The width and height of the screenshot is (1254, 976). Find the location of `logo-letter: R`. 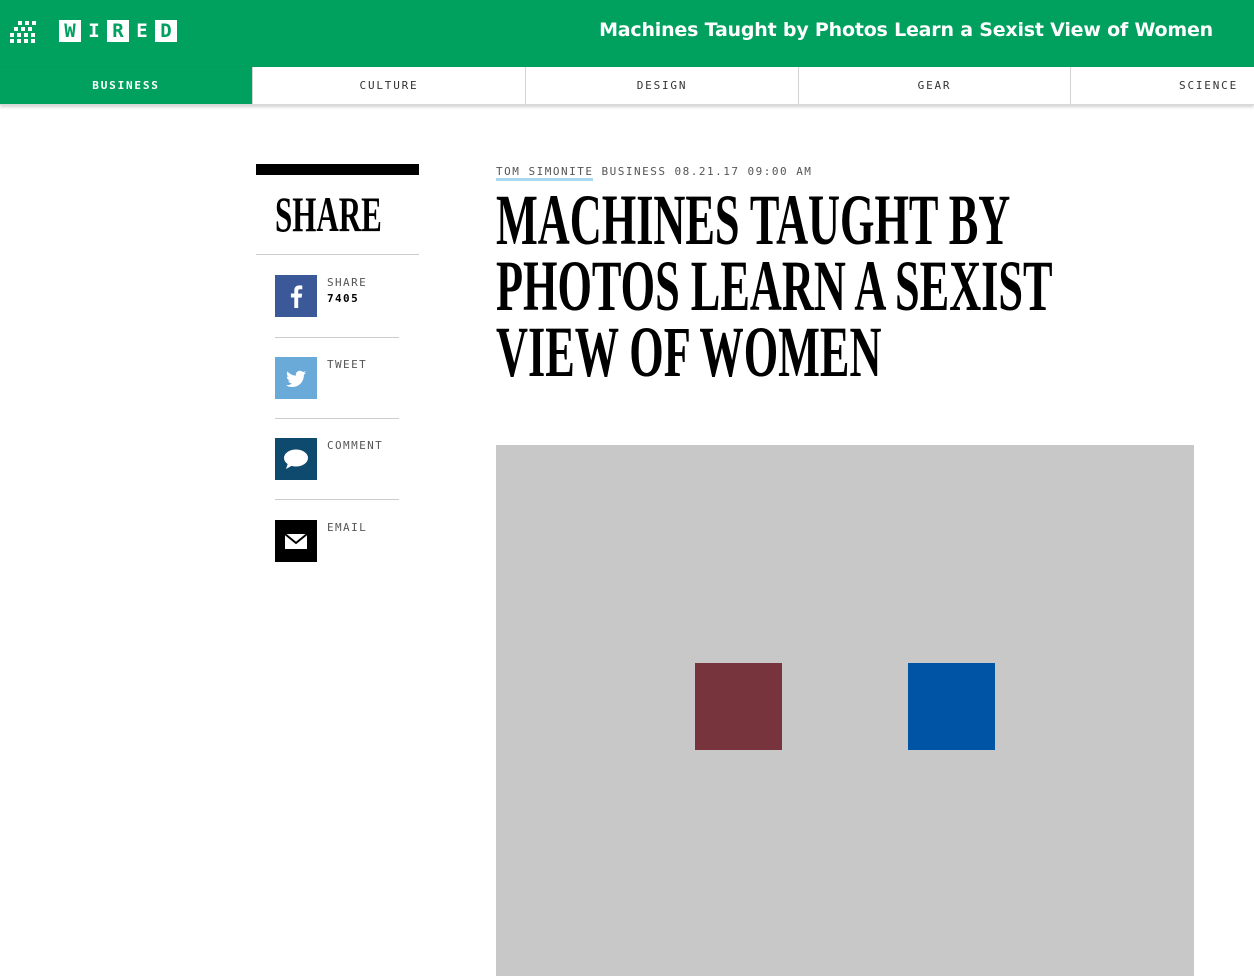

logo-letter: R is located at coordinates (118, 31).